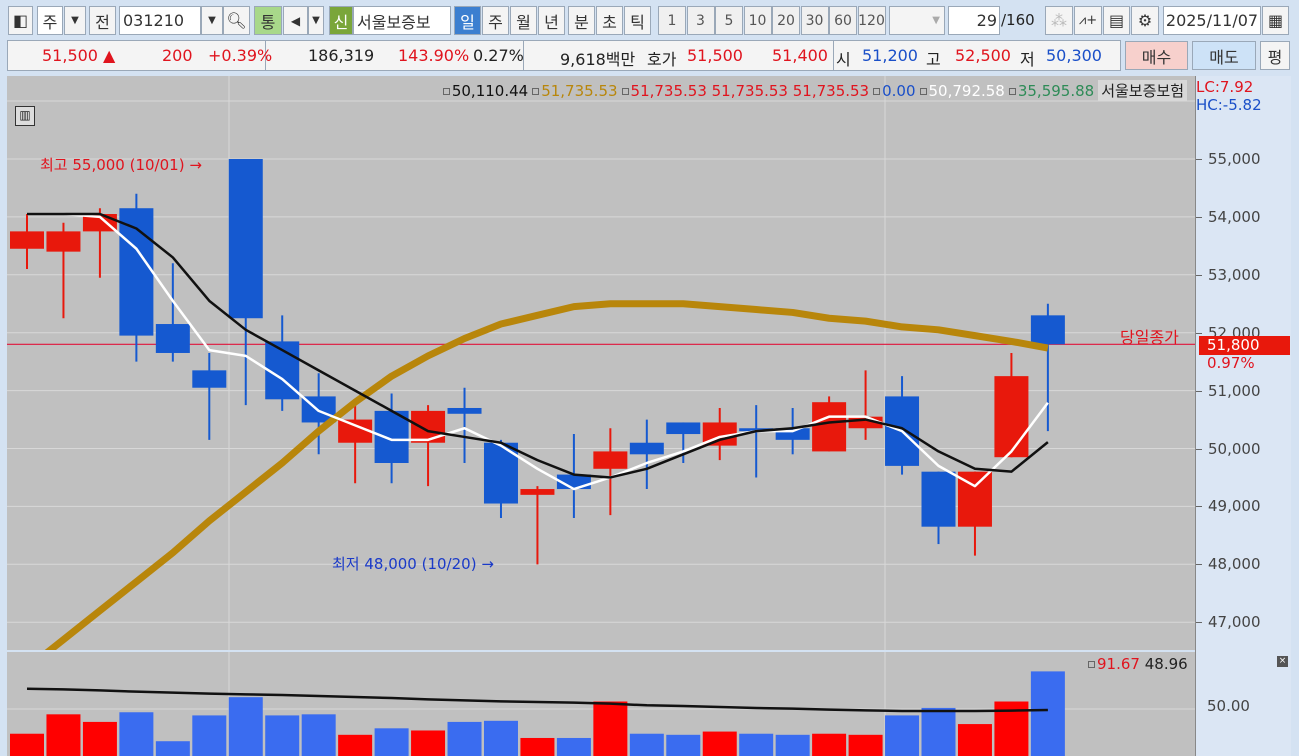  What do you see at coordinates (871, 20) in the screenshot?
I see `interval-button-120: 120` at bounding box center [871, 20].